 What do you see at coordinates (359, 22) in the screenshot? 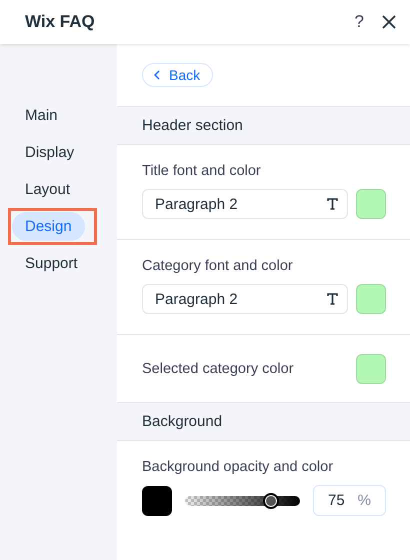
I see `help-button: ?` at bounding box center [359, 22].